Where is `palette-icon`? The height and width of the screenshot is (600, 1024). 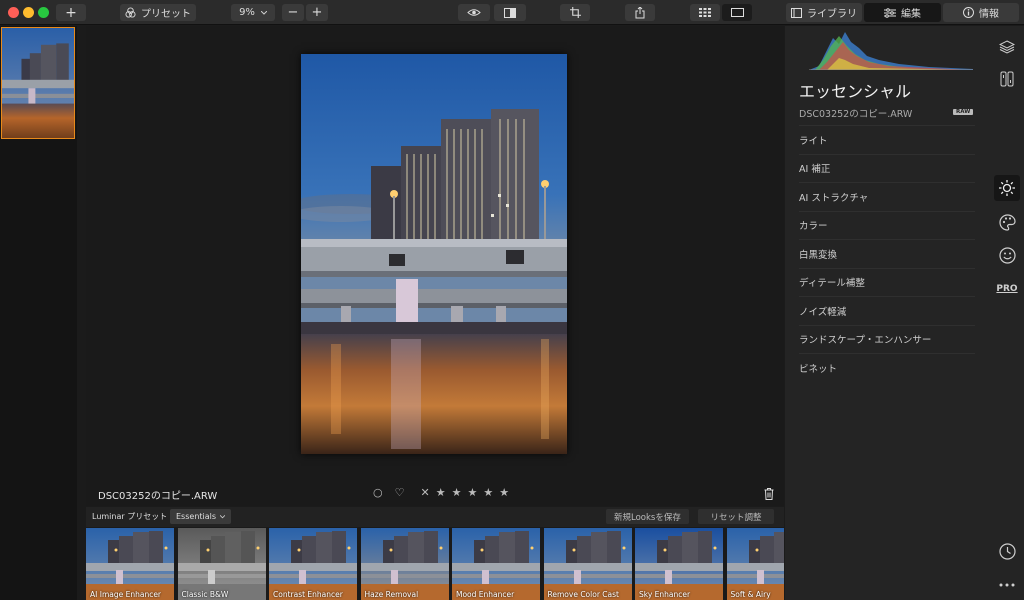 palette-icon is located at coordinates (1007, 222).